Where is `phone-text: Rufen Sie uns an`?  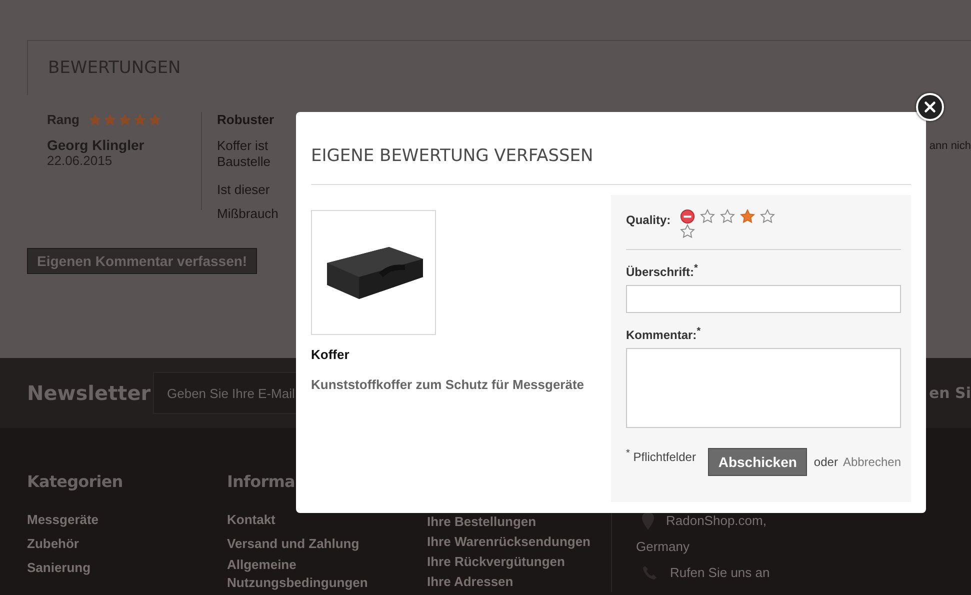 phone-text: Rufen Sie uns an is located at coordinates (720, 573).